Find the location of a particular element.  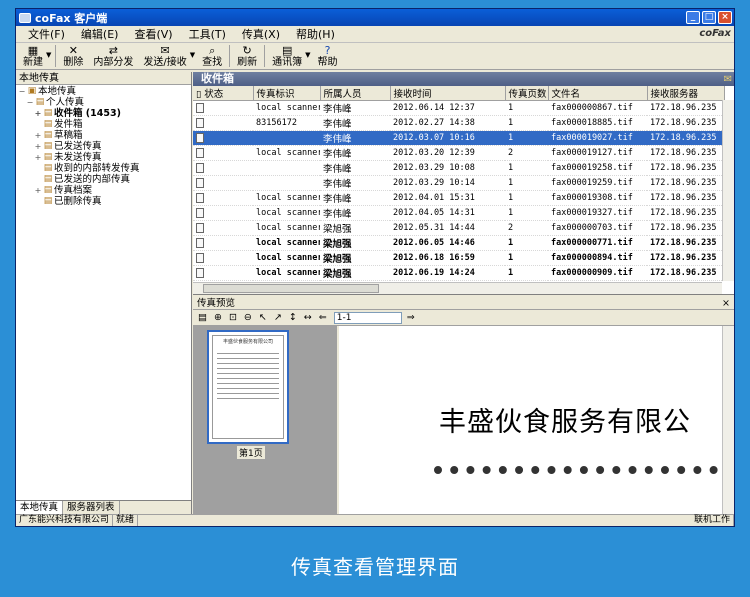

delete-button: ✕ 删除 is located at coordinates (73, 56).